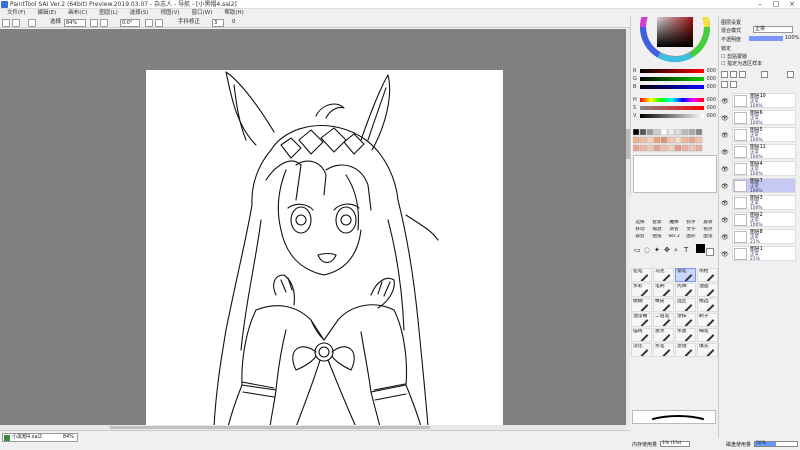 Image resolution: width=800 pixels, height=450 pixels. Describe the element at coordinates (792, 4) in the screenshot. I see `close-button: ×` at that location.